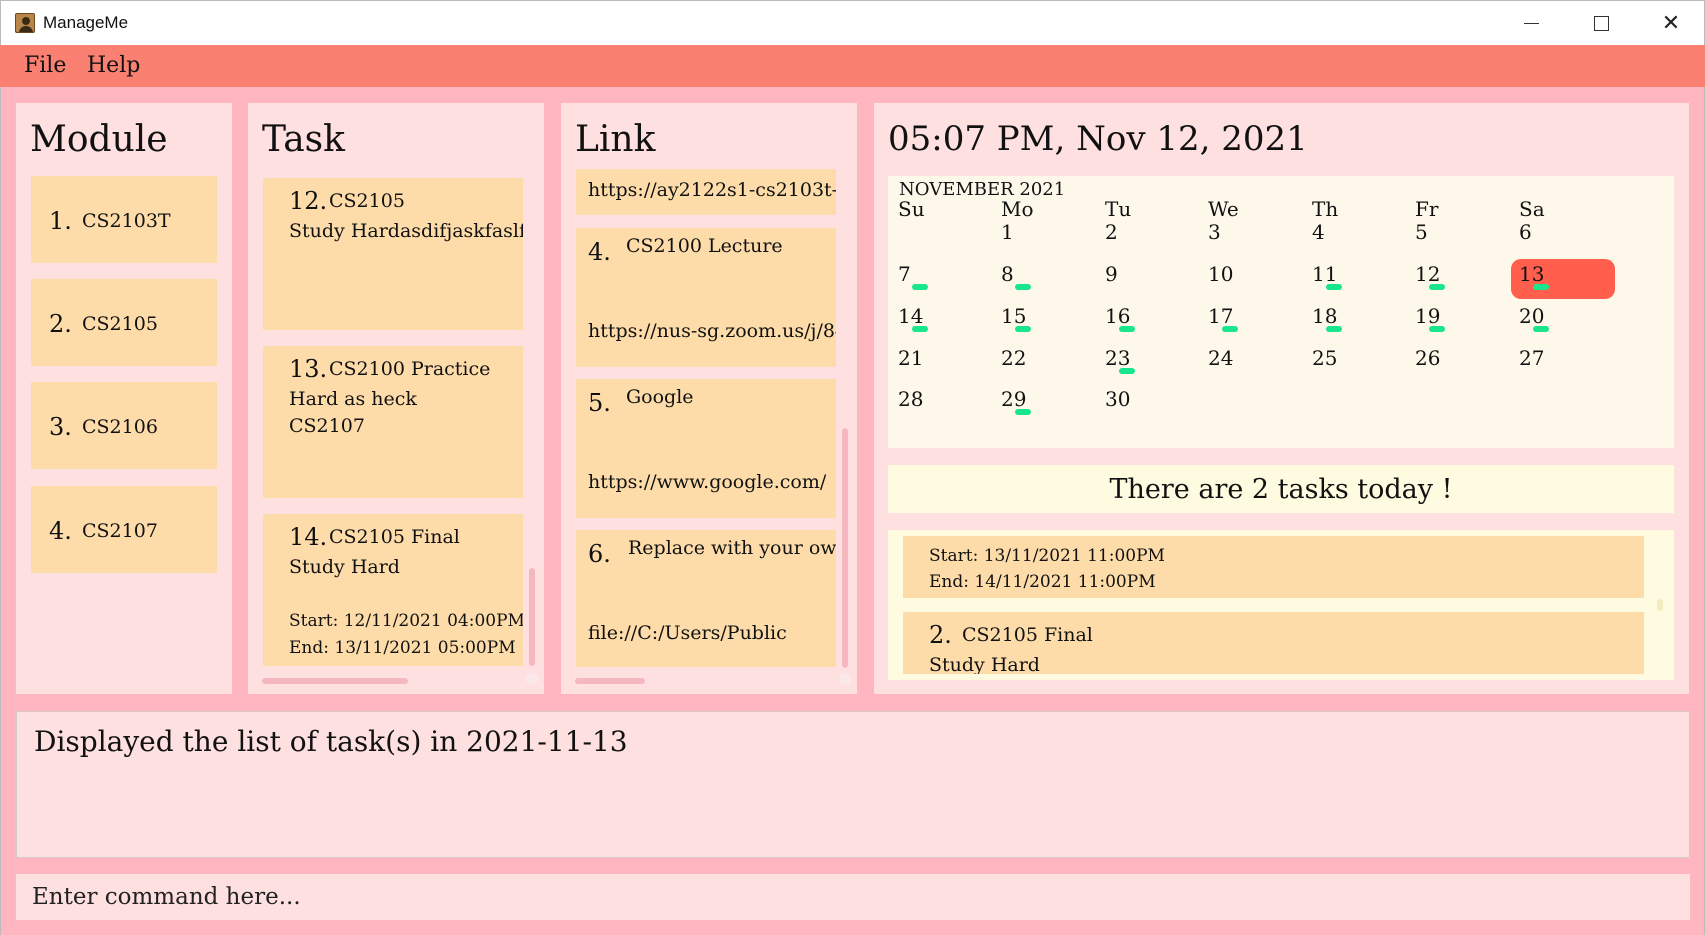 Image resolution: width=1705 pixels, height=935 pixels. Describe the element at coordinates (367, 201) in the screenshot. I see `task-module: CS2105` at that location.